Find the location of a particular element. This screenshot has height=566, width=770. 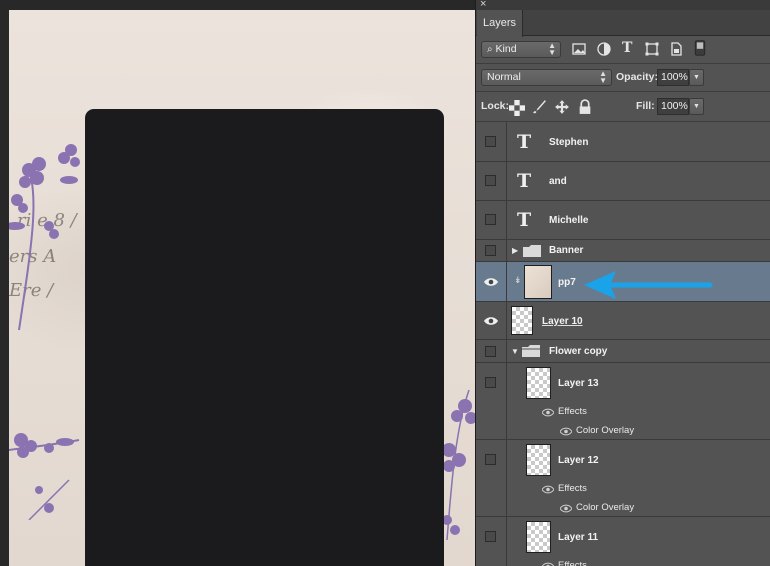

layer-row-and: T and is located at coordinates (623, 181).